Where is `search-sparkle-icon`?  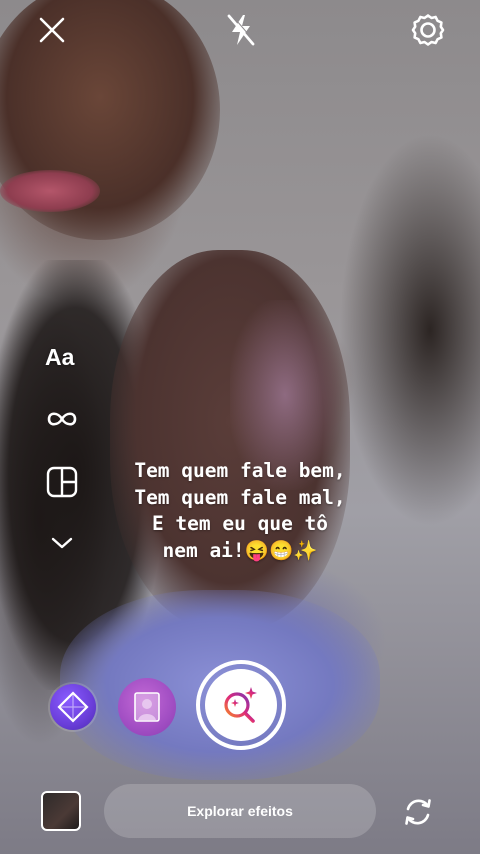
search-sparkle-icon is located at coordinates (241, 705).